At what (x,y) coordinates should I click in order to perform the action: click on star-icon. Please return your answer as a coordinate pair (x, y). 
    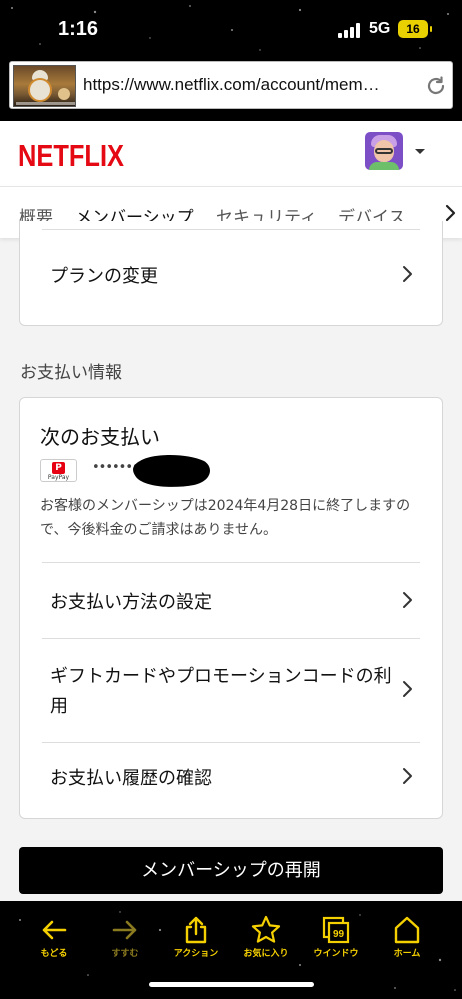
    Looking at the image, I should click on (266, 929).